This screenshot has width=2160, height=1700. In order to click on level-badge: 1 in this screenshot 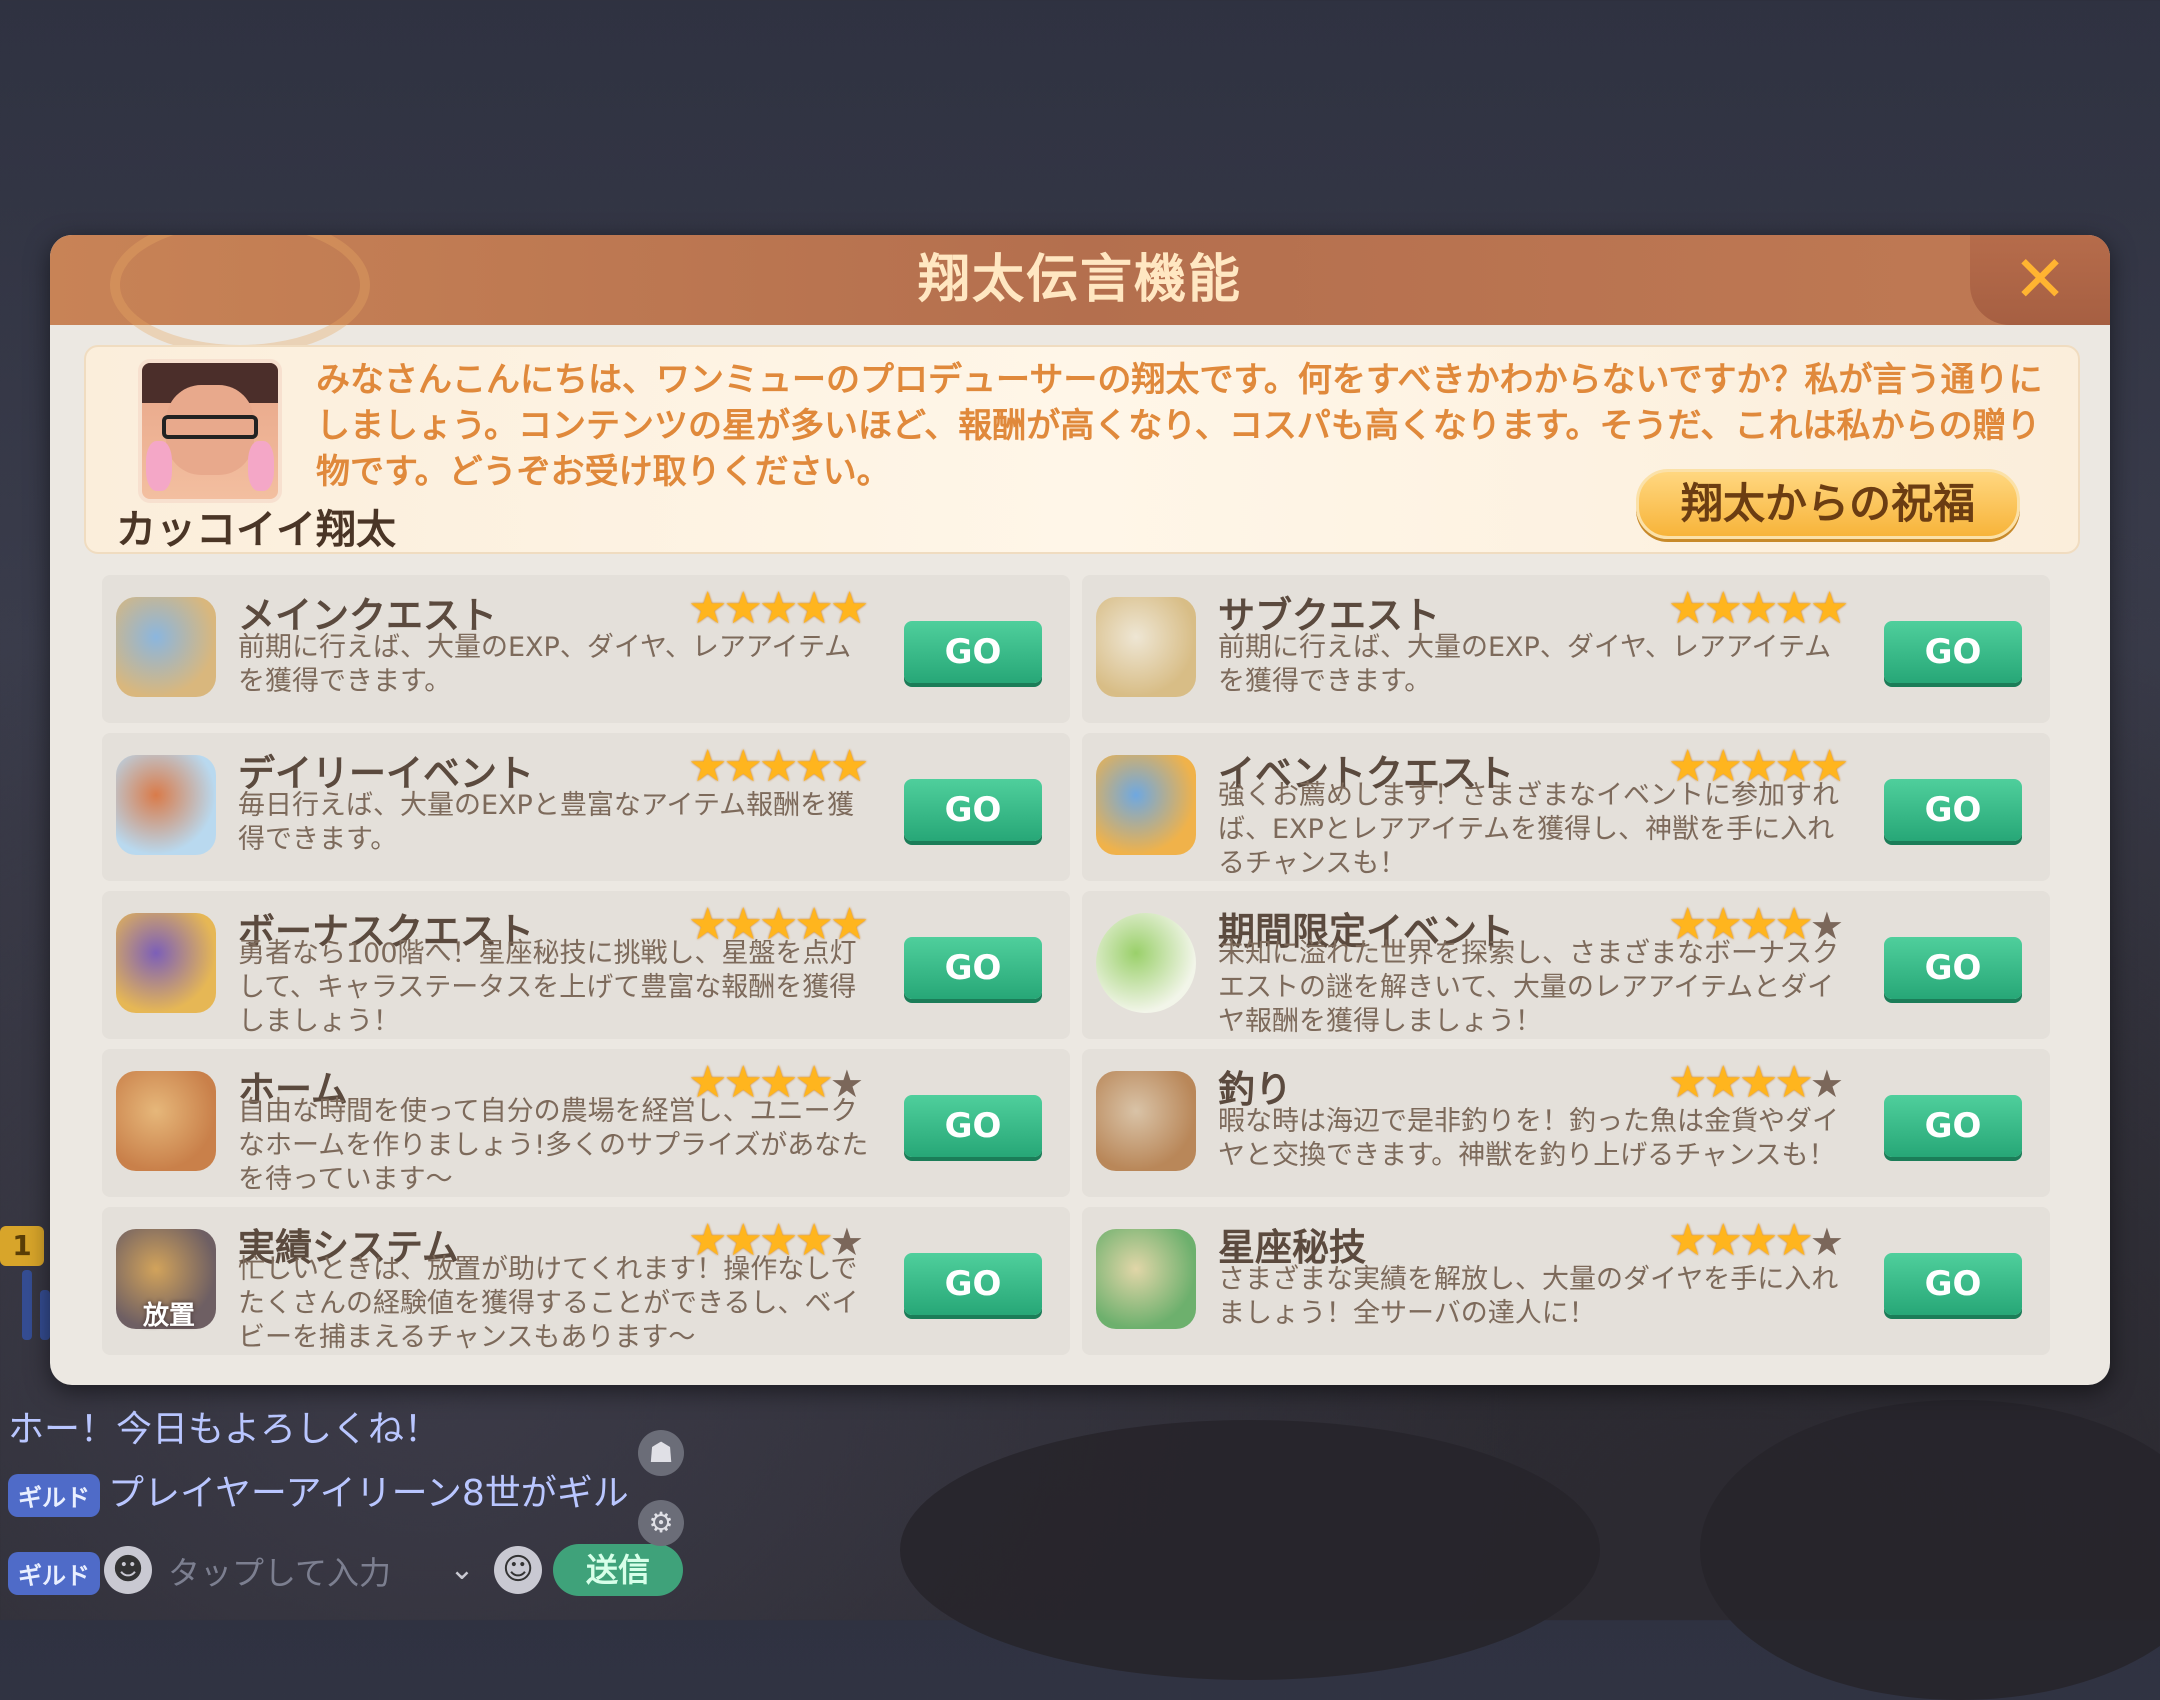, I will do `click(22, 1246)`.